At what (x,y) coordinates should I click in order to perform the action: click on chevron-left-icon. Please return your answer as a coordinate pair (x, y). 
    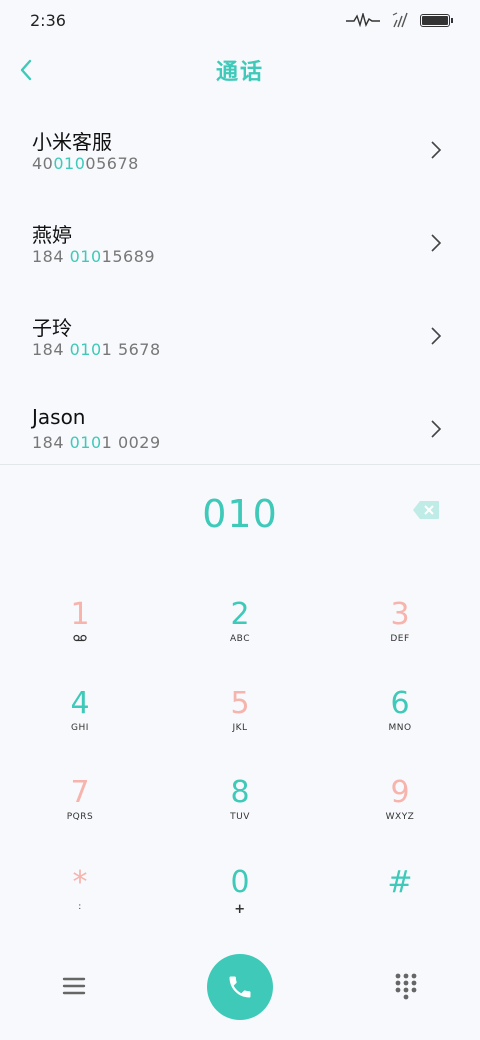
    Looking at the image, I should click on (26, 70).